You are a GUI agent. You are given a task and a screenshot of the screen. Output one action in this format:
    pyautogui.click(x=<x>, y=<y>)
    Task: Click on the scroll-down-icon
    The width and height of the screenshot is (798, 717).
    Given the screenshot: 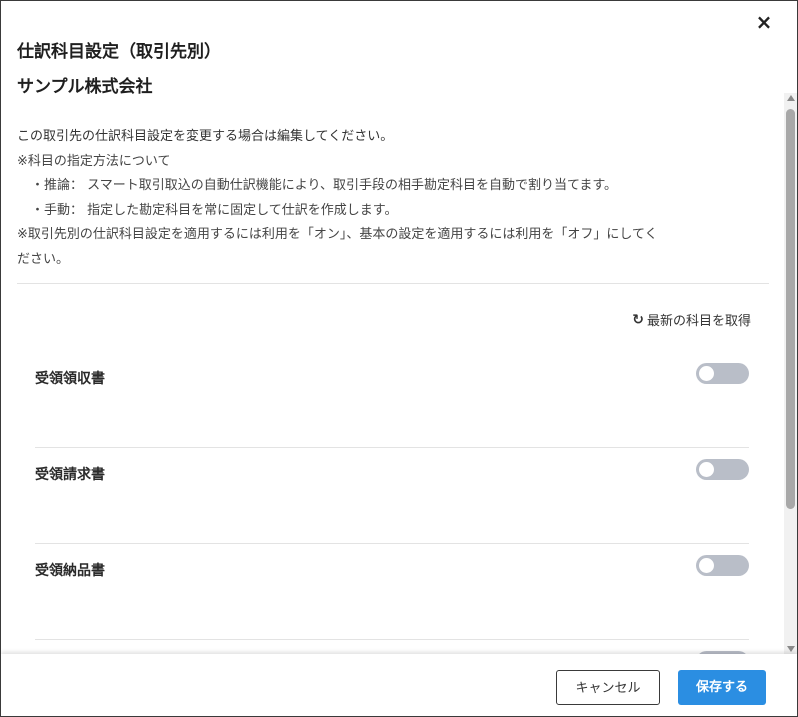 What is the action you would take?
    pyautogui.click(x=791, y=649)
    